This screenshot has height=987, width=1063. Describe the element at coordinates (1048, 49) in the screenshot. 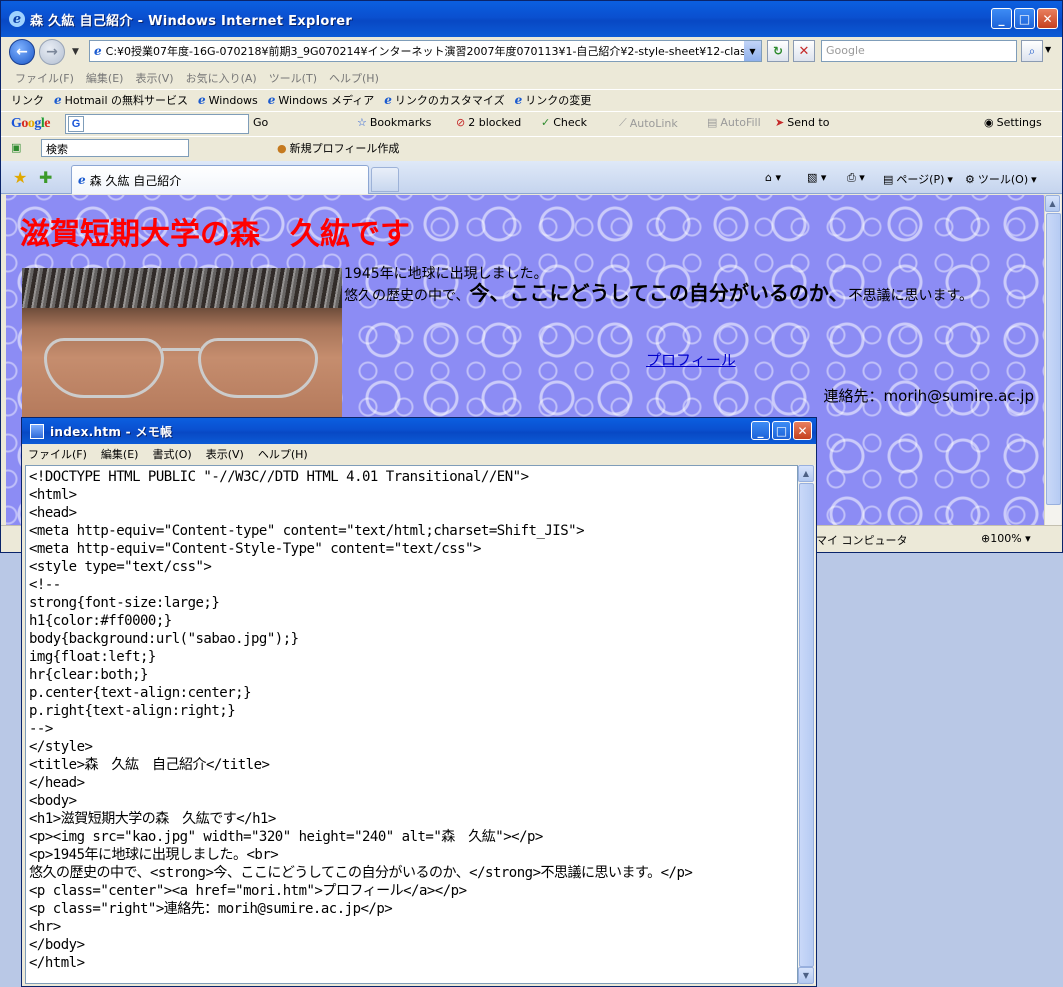

I see `search-dropdown-icon: ▼` at that location.